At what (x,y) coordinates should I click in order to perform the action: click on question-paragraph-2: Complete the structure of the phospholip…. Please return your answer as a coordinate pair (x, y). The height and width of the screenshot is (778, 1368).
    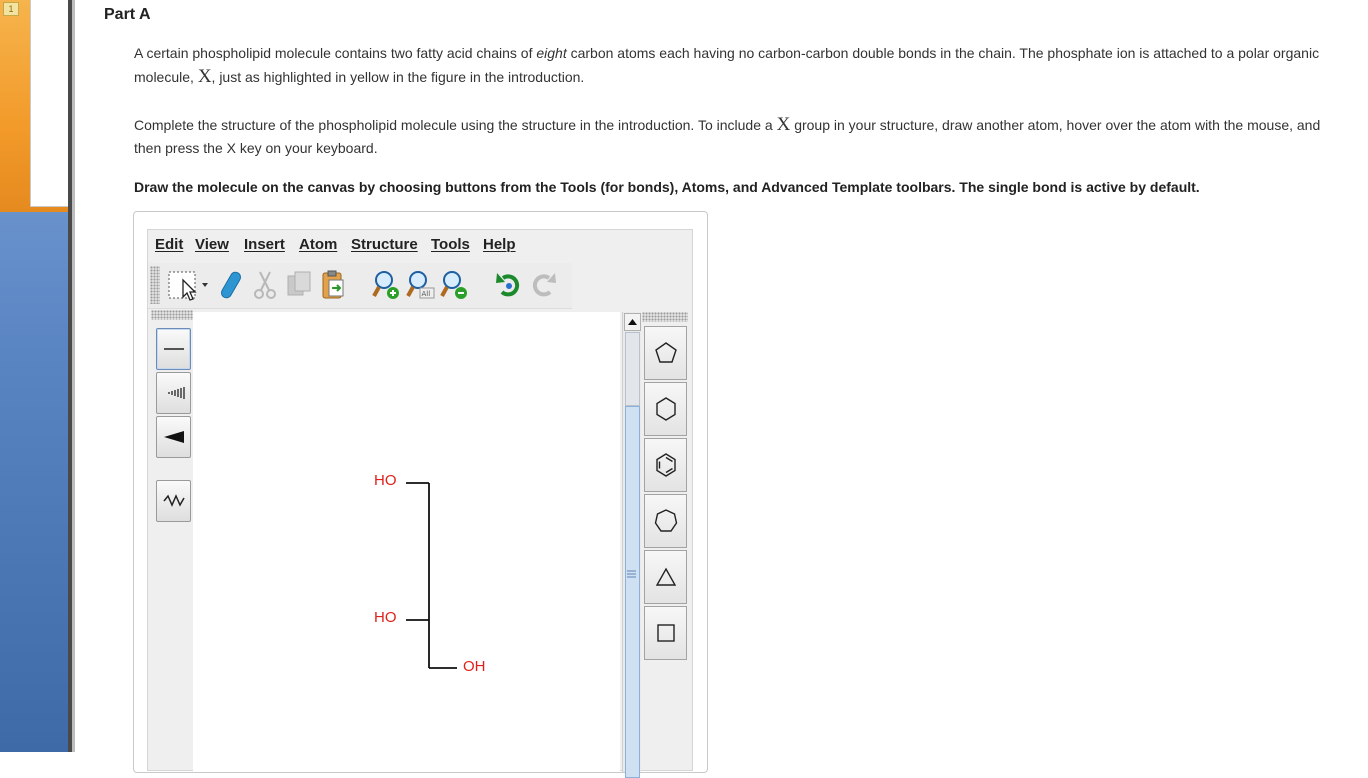
    Looking at the image, I should click on (741, 136).